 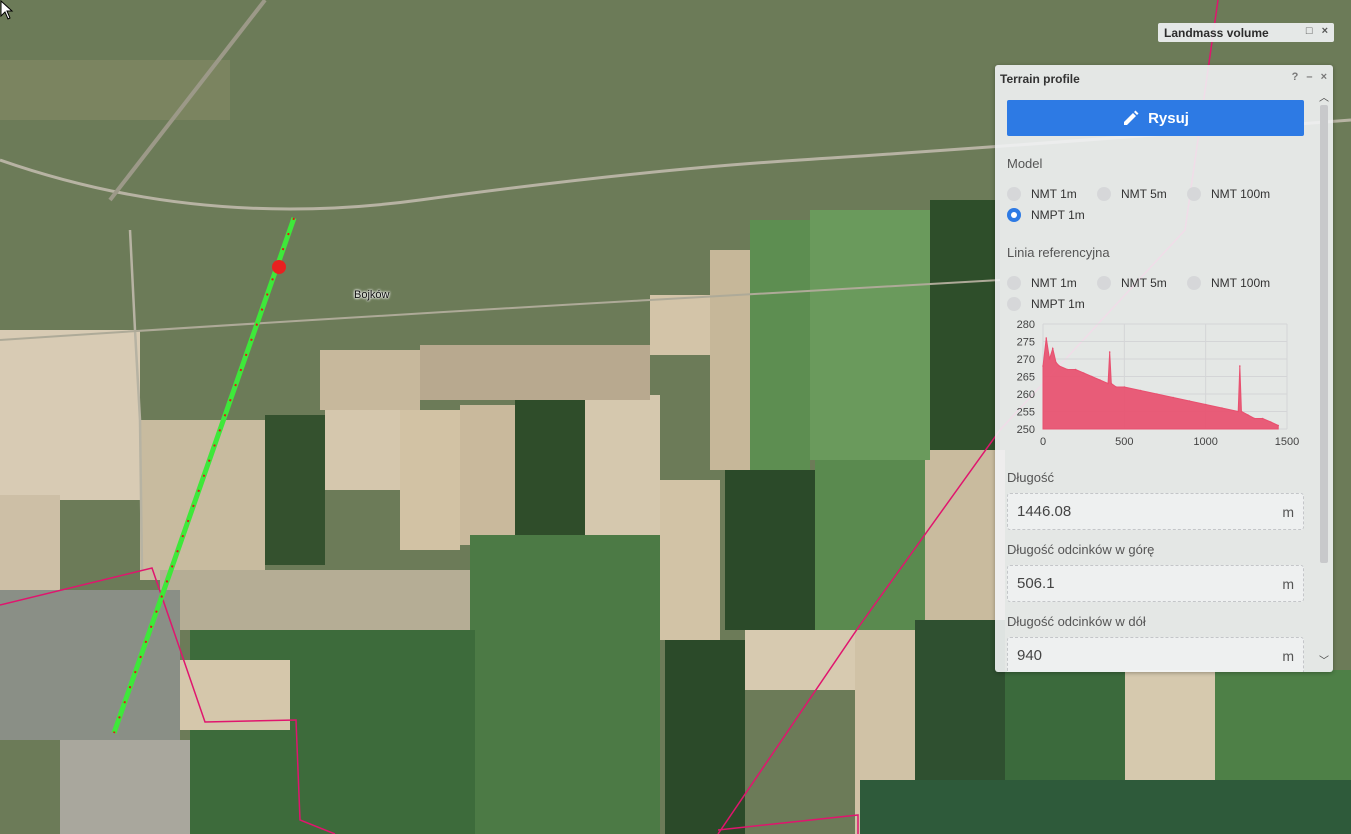 What do you see at coordinates (1168, 118) in the screenshot?
I see `draw-button-label: Rysuj` at bounding box center [1168, 118].